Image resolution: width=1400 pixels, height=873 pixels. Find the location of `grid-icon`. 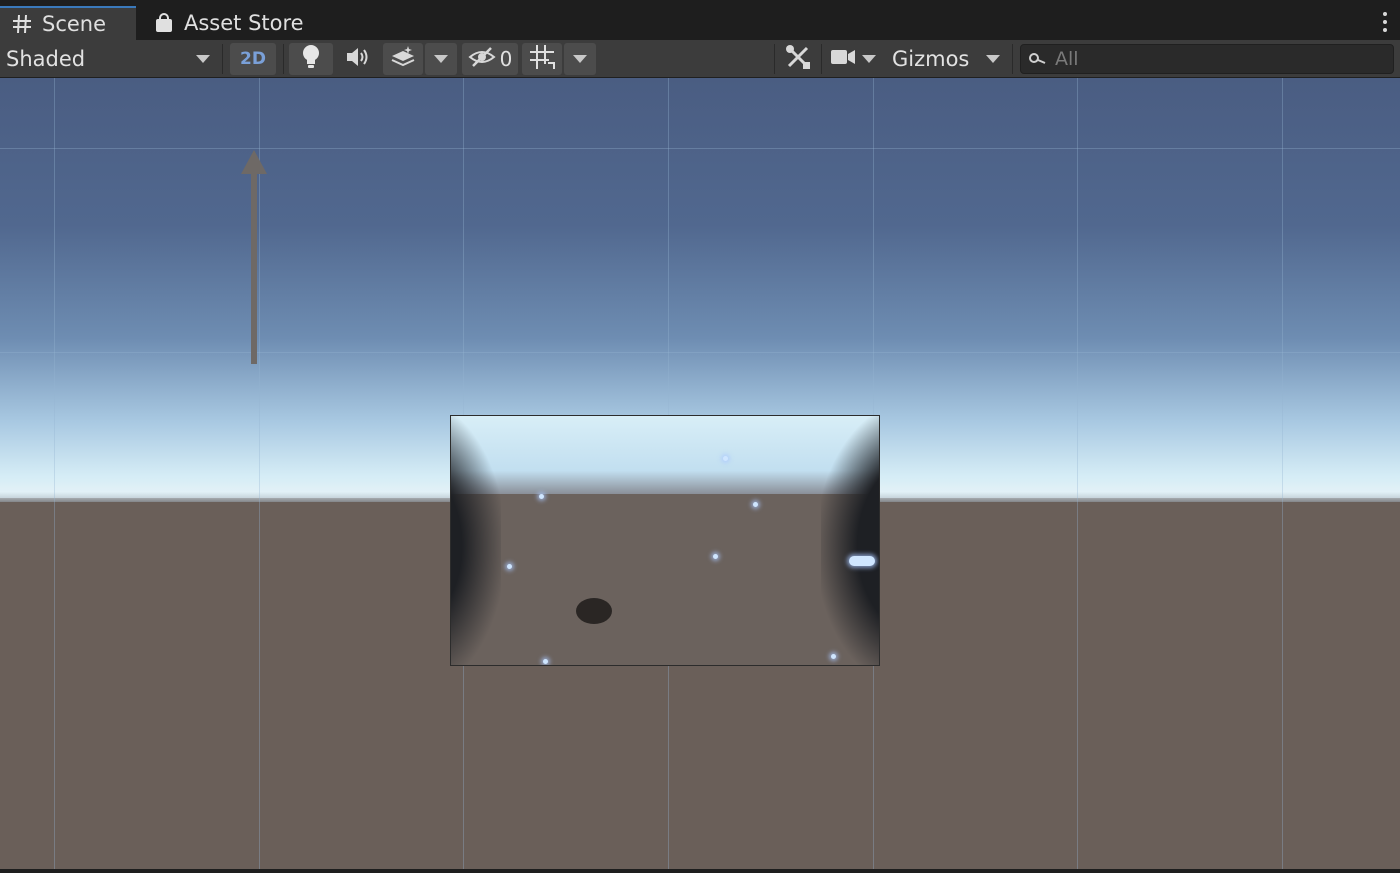

grid-icon is located at coordinates (542, 59).